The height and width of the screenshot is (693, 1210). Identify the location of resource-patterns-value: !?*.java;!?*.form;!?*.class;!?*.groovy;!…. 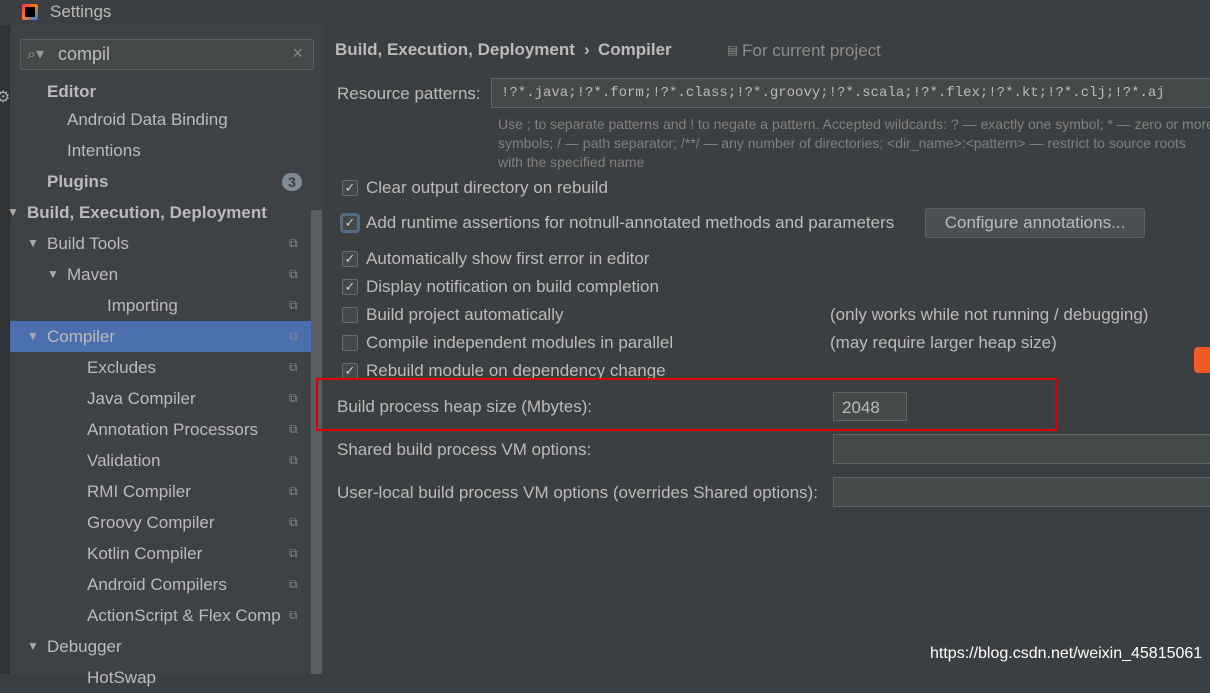
(833, 93).